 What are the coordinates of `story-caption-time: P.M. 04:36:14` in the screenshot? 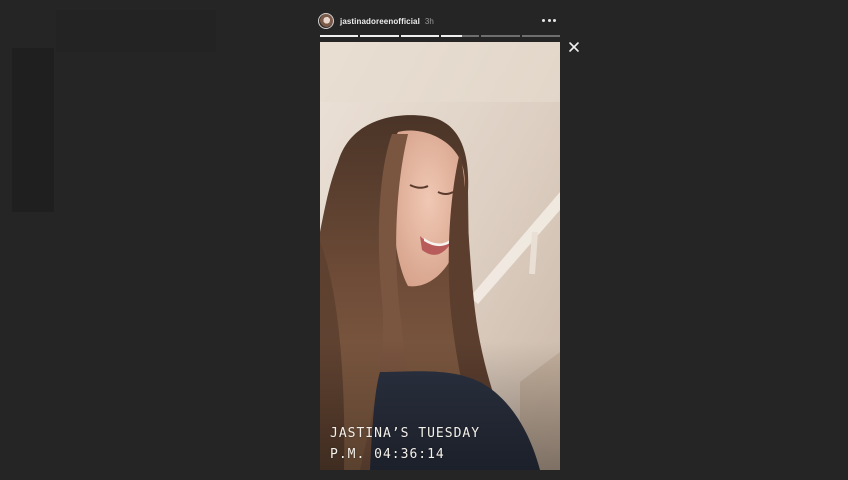 It's located at (387, 454).